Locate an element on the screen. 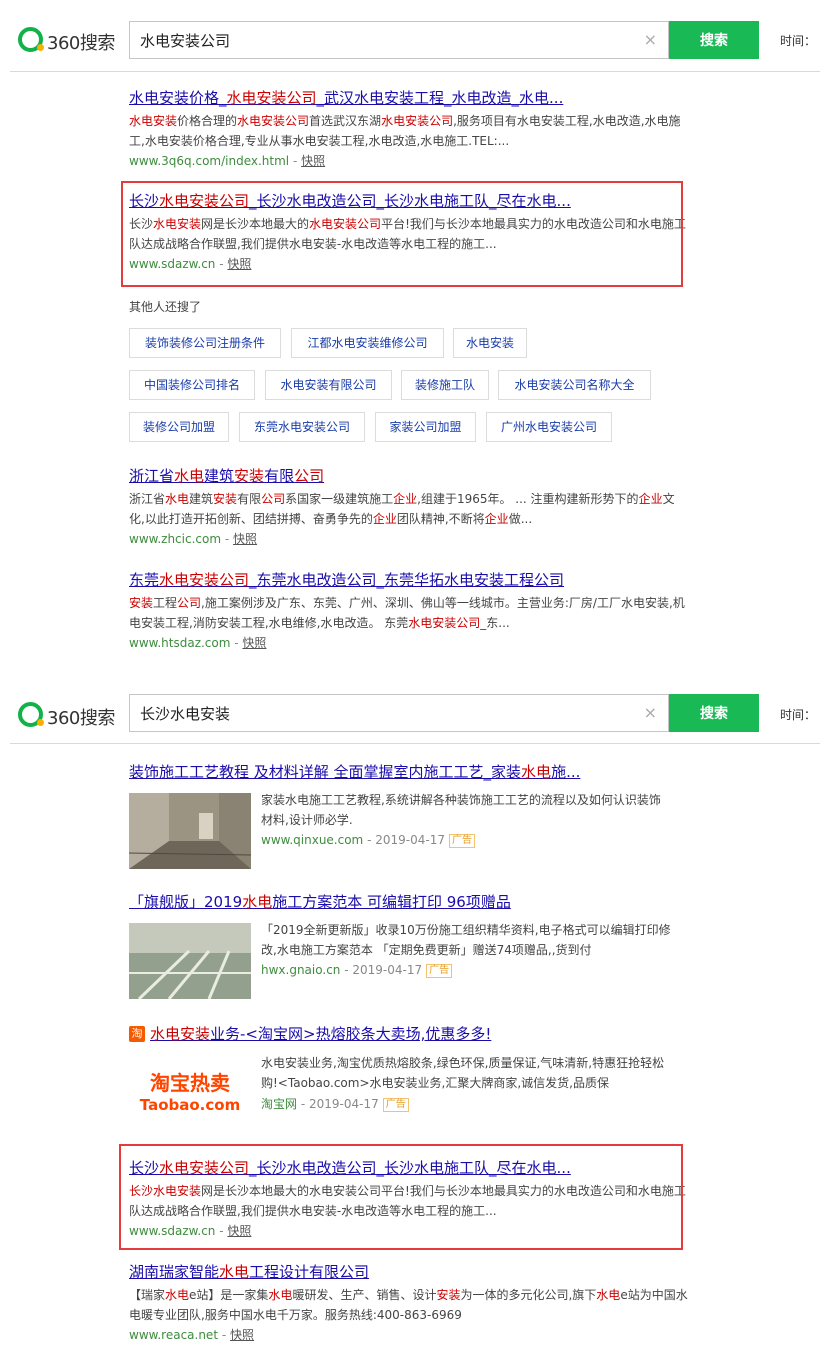  related-tag: 东莞水电安装公司 is located at coordinates (302, 427).